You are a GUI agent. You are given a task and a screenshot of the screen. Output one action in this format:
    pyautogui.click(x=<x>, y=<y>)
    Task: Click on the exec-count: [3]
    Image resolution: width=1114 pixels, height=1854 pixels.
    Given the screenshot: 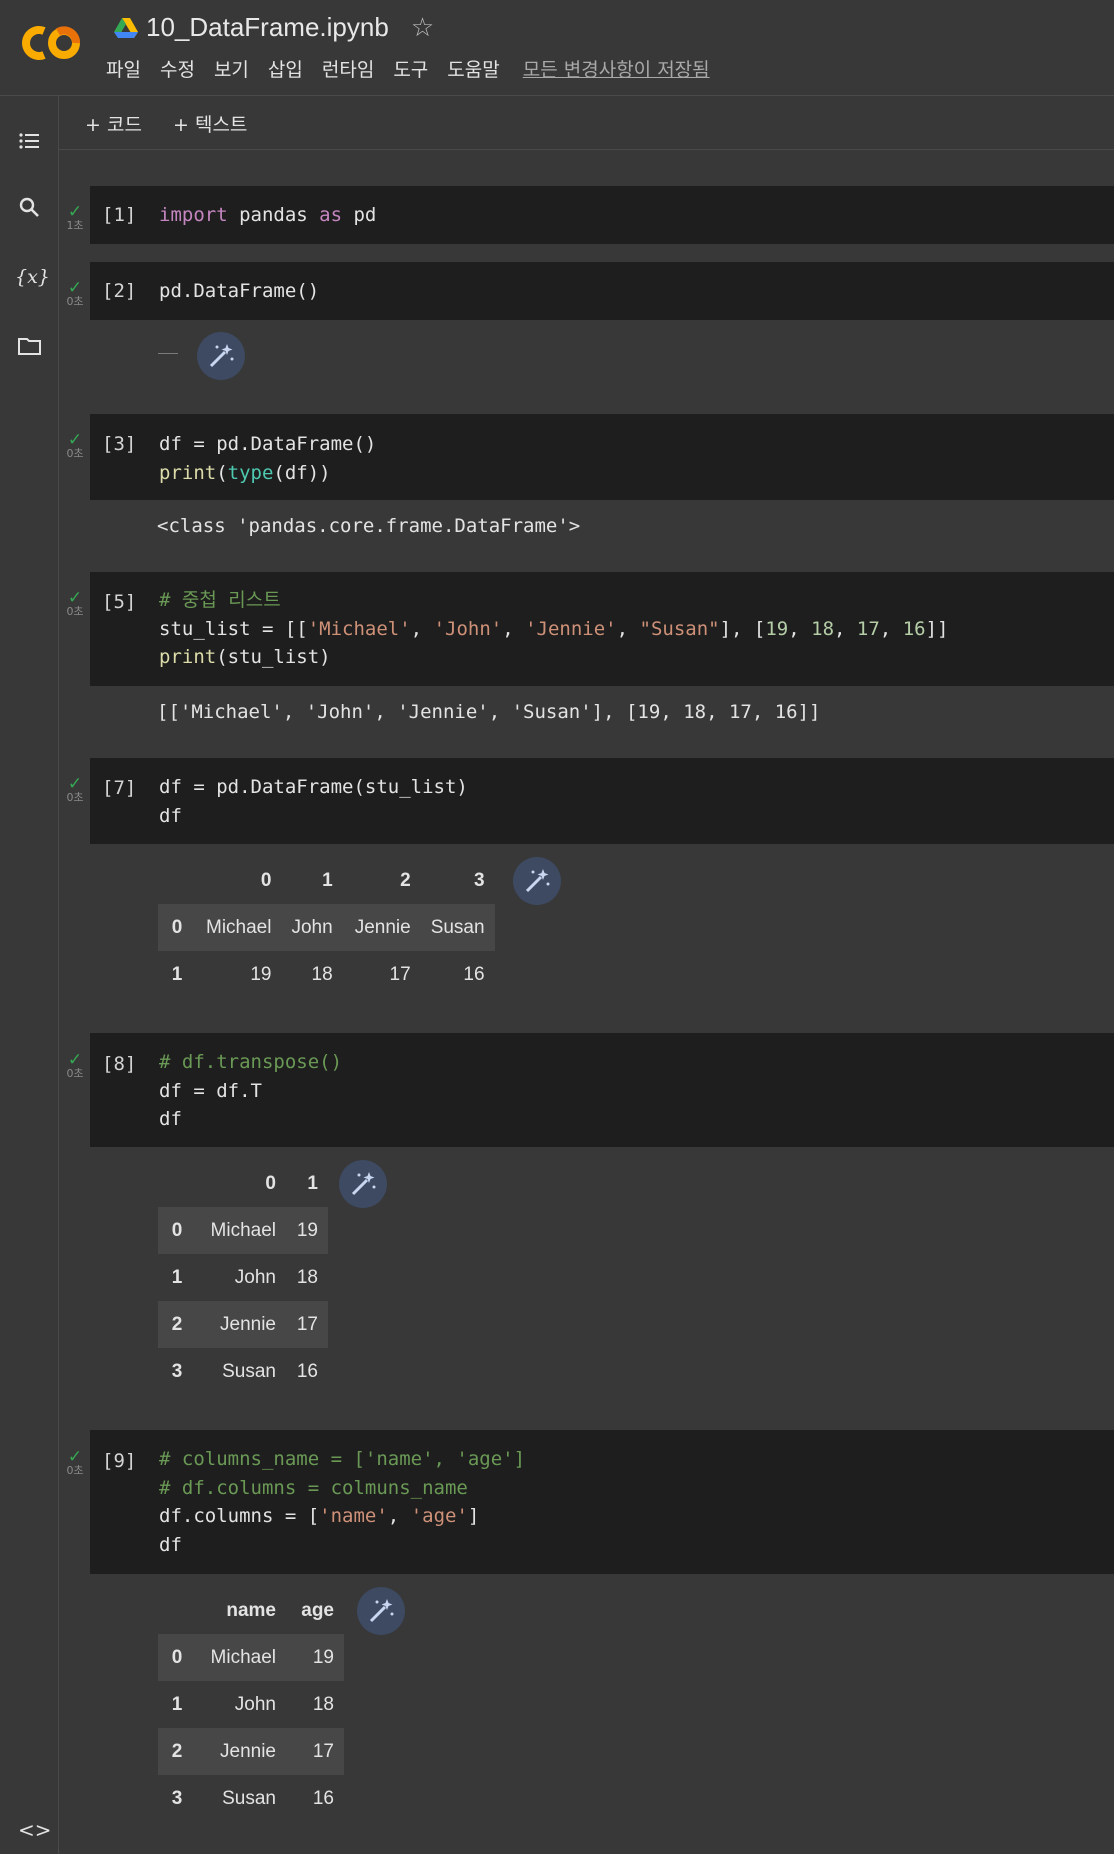 What is the action you would take?
    pyautogui.click(x=119, y=444)
    